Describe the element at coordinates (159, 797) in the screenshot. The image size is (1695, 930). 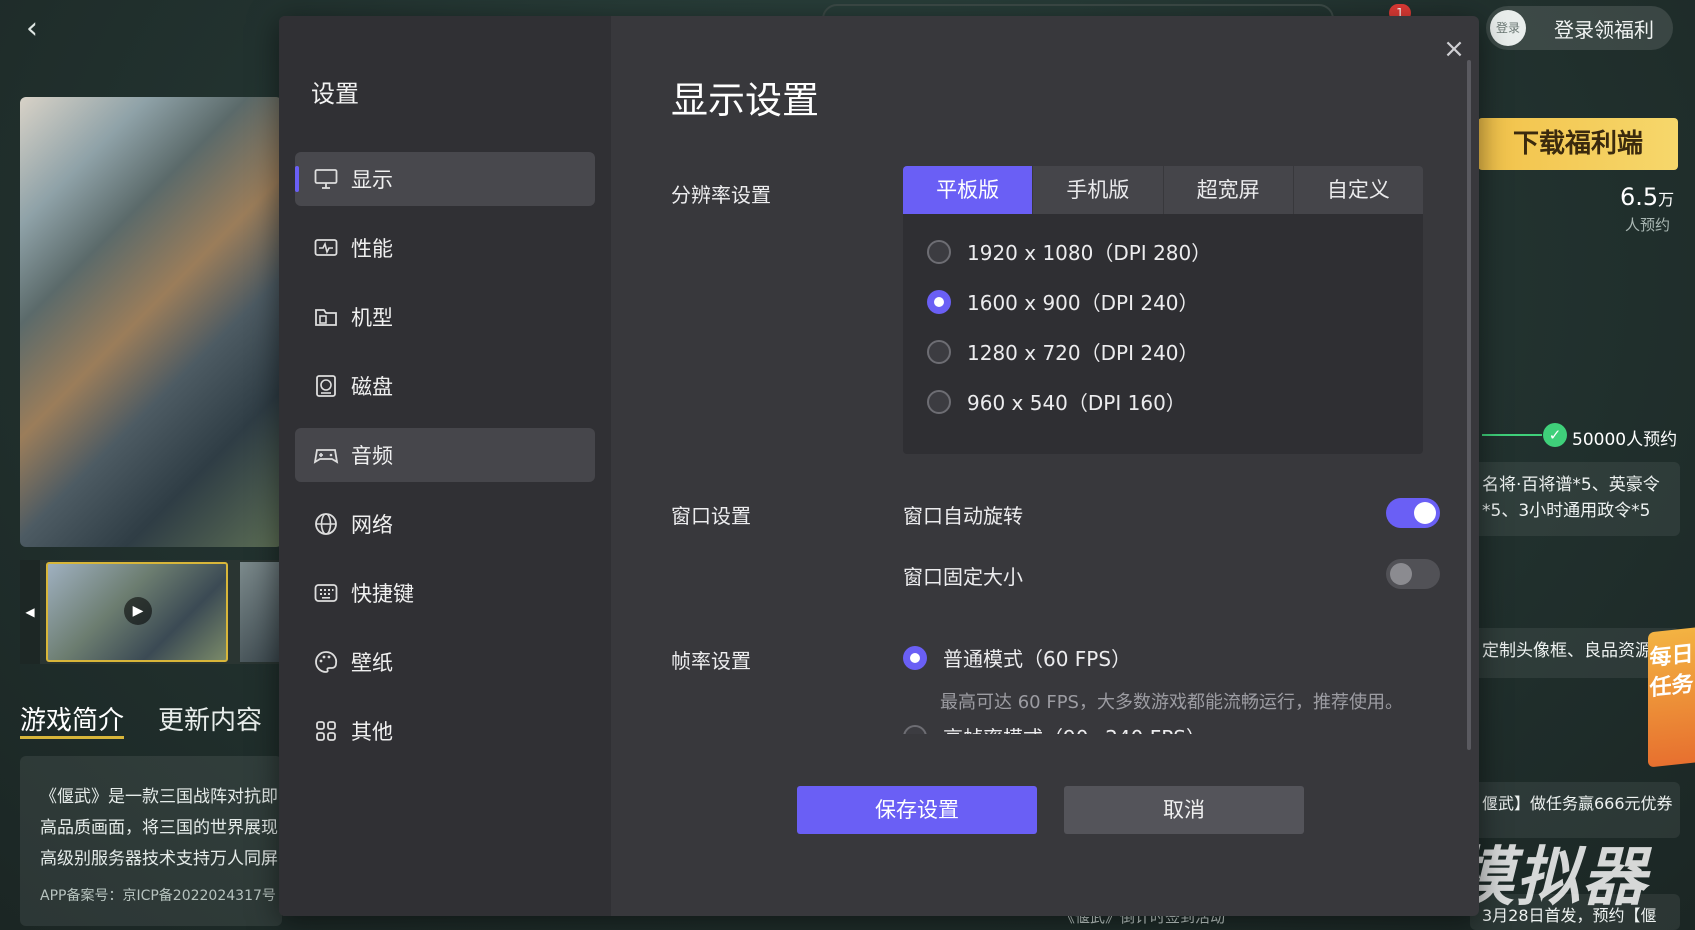
I see `intro-line: 《偃武》是一款三国战阵对抗即` at that location.